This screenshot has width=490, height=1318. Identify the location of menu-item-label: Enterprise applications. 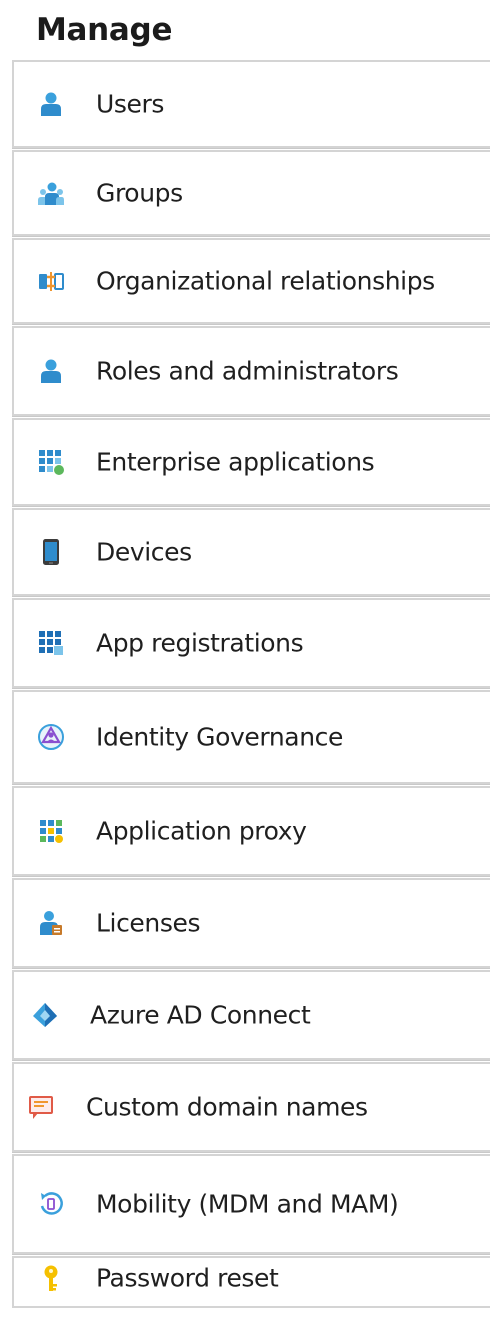
(235, 462).